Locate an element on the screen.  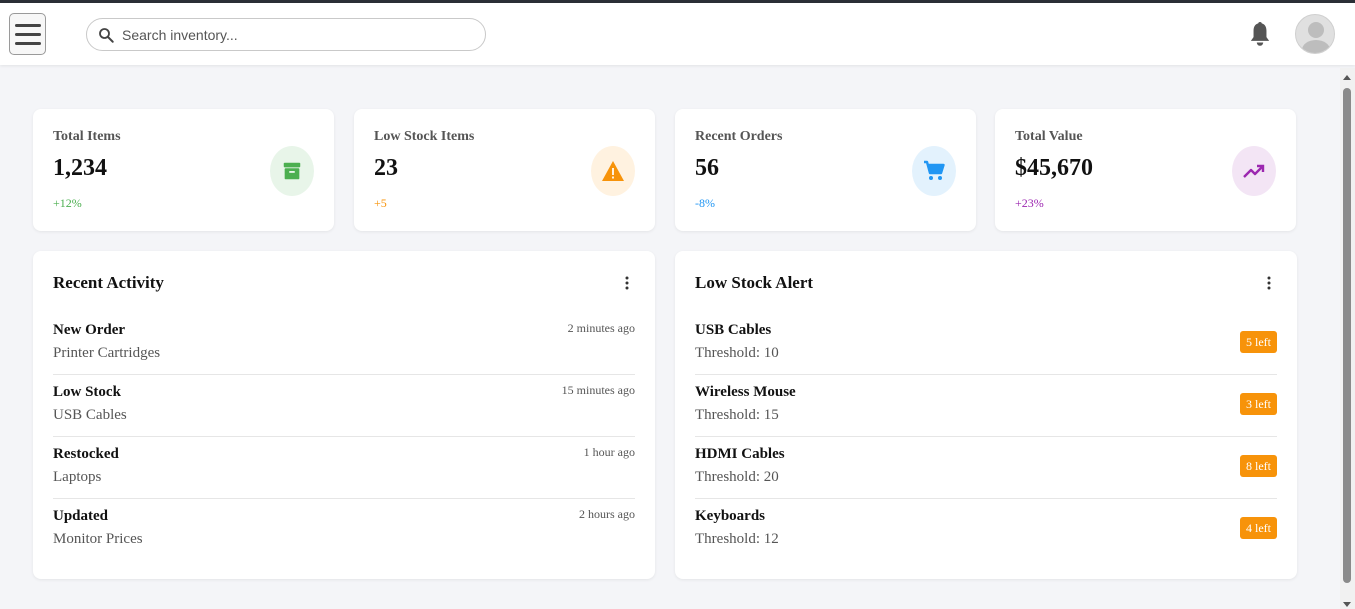
page-scrollbar is located at coordinates (1347, 338).